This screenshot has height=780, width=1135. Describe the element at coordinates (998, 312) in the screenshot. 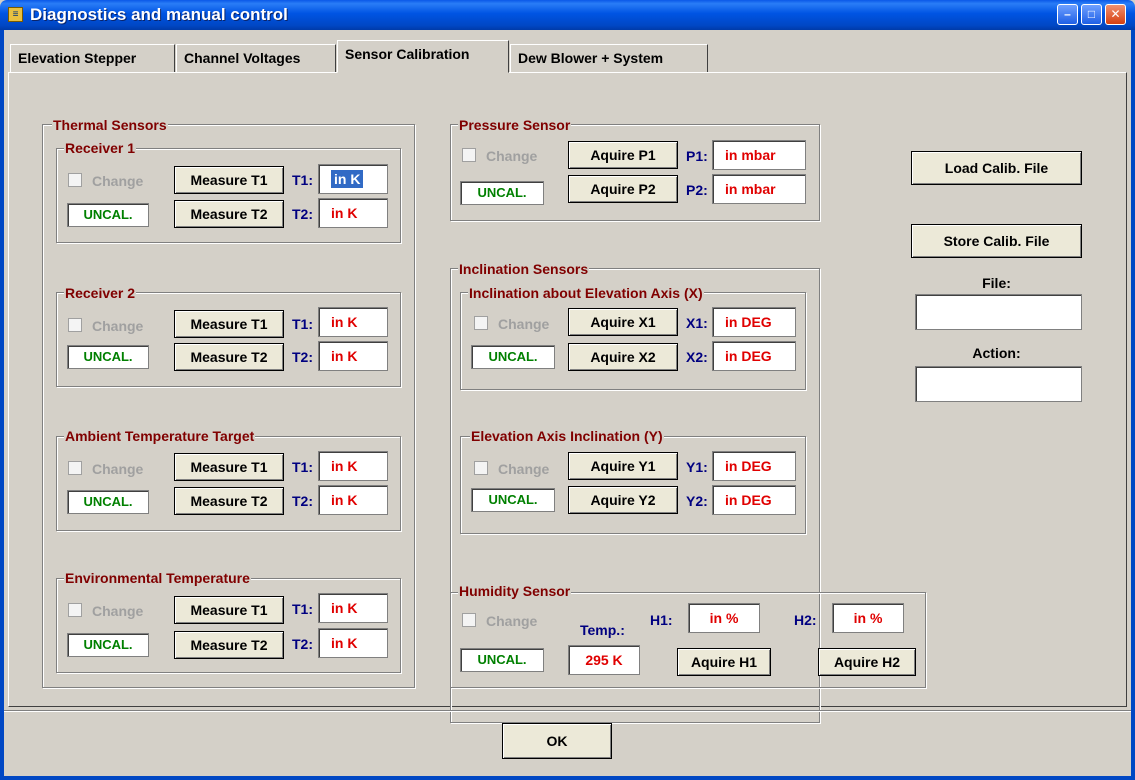

I see `file-field` at that location.